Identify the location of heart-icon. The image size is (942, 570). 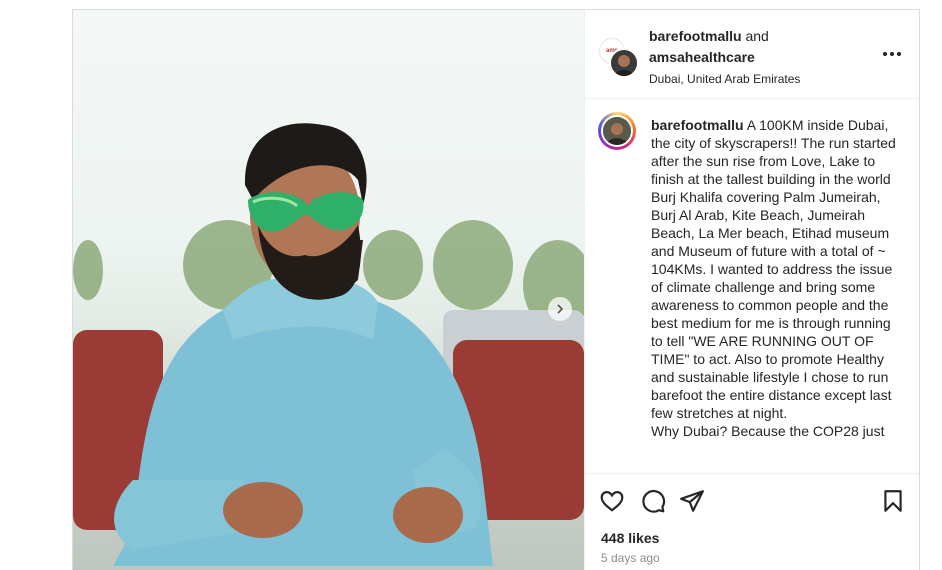
(612, 501).